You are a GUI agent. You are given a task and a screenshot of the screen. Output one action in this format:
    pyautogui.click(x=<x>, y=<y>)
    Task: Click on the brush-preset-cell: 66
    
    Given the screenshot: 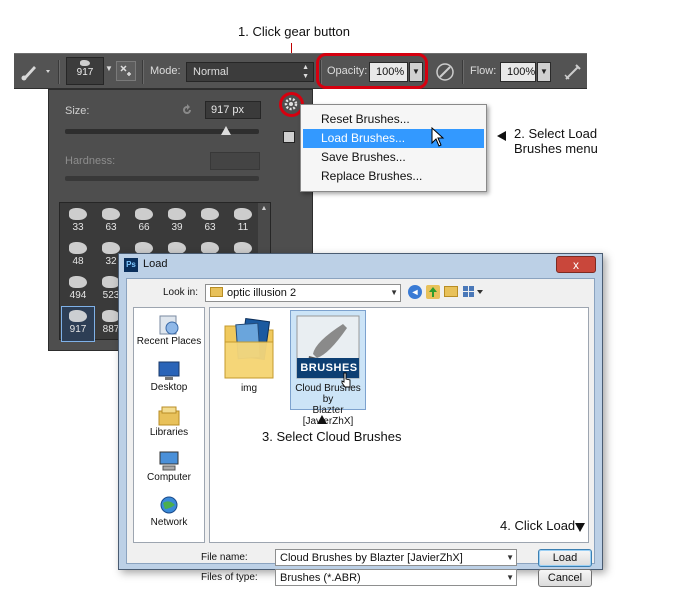 What is the action you would take?
    pyautogui.click(x=144, y=222)
    